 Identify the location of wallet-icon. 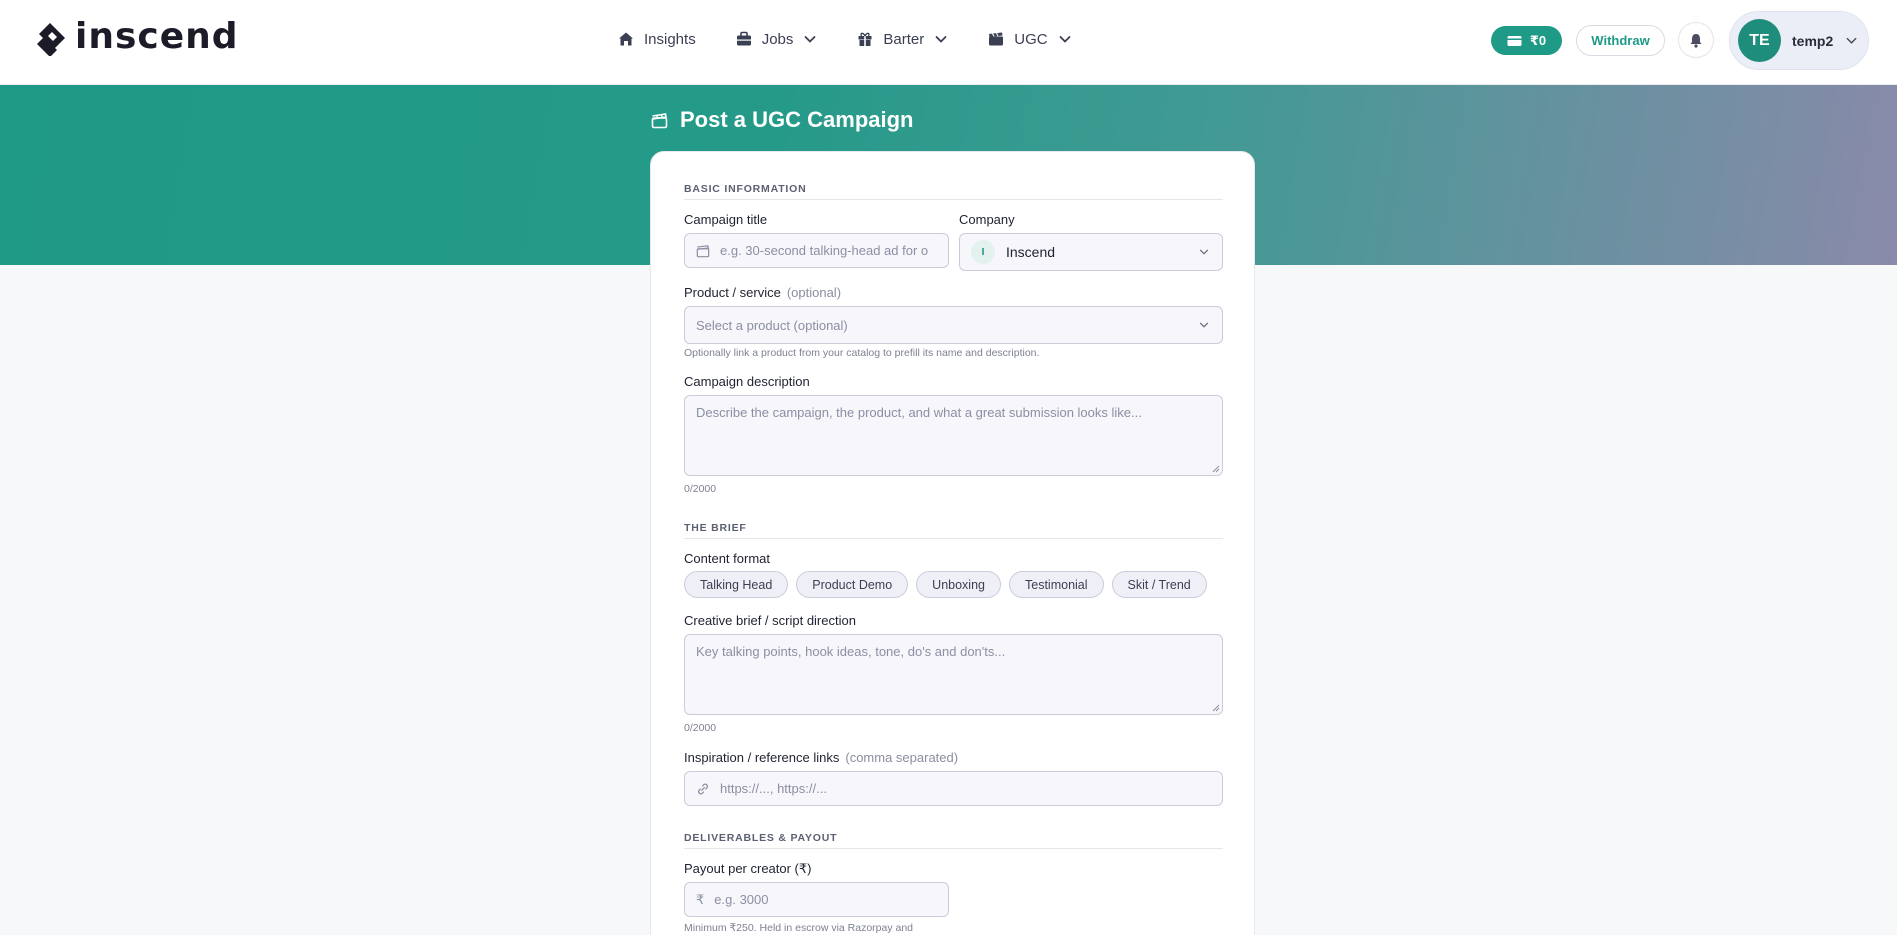
(1514, 40).